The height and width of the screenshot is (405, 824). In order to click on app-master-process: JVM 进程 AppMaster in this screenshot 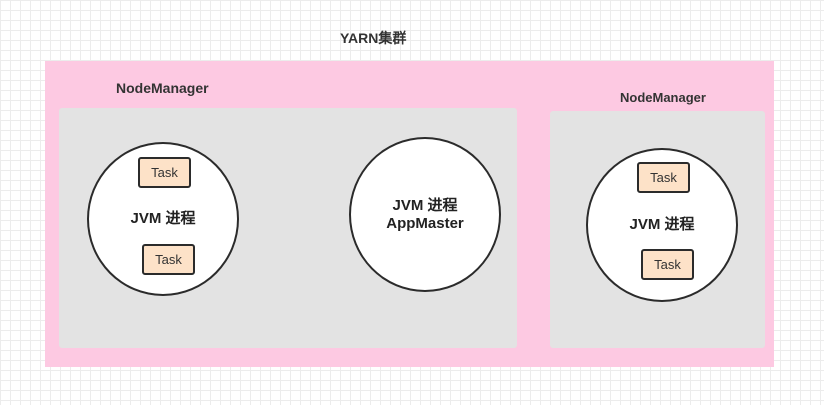, I will do `click(425, 214)`.